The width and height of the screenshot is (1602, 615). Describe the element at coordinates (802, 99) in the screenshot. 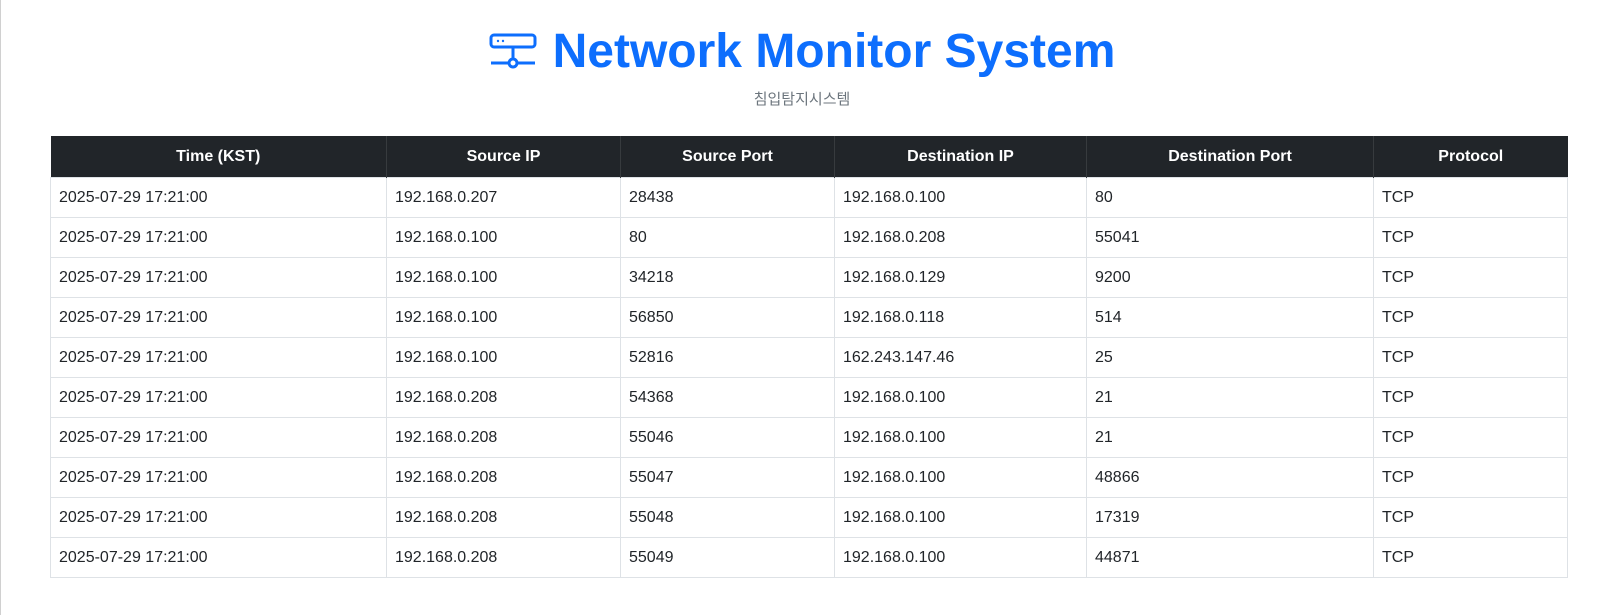

I see `page-subtitle: 침입탐지시스템` at that location.